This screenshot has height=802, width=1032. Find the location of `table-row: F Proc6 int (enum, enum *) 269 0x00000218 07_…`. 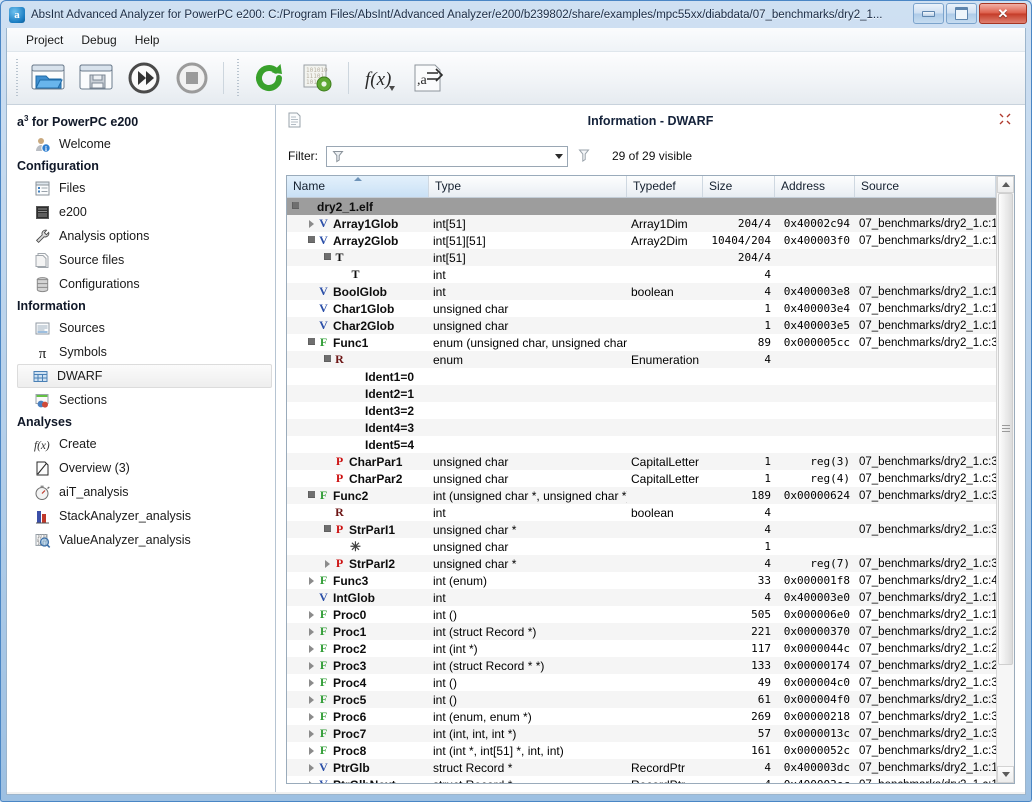

table-row: F Proc6 int (enum, enum *) 269 0x00000218 07_… is located at coordinates (641, 716).